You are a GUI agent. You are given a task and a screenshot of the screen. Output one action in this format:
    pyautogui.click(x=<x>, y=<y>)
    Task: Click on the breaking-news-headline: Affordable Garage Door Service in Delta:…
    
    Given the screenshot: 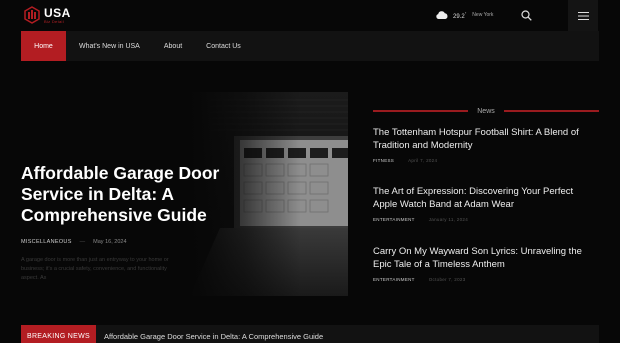 What is the action you would take?
    pyautogui.click(x=213, y=336)
    